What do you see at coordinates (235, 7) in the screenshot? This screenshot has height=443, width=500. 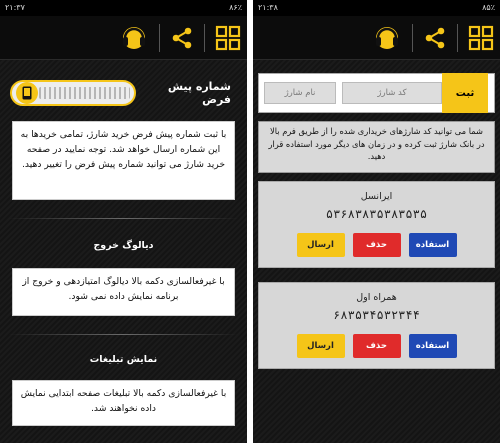 I see `status-battery: ۸۶٪` at bounding box center [235, 7].